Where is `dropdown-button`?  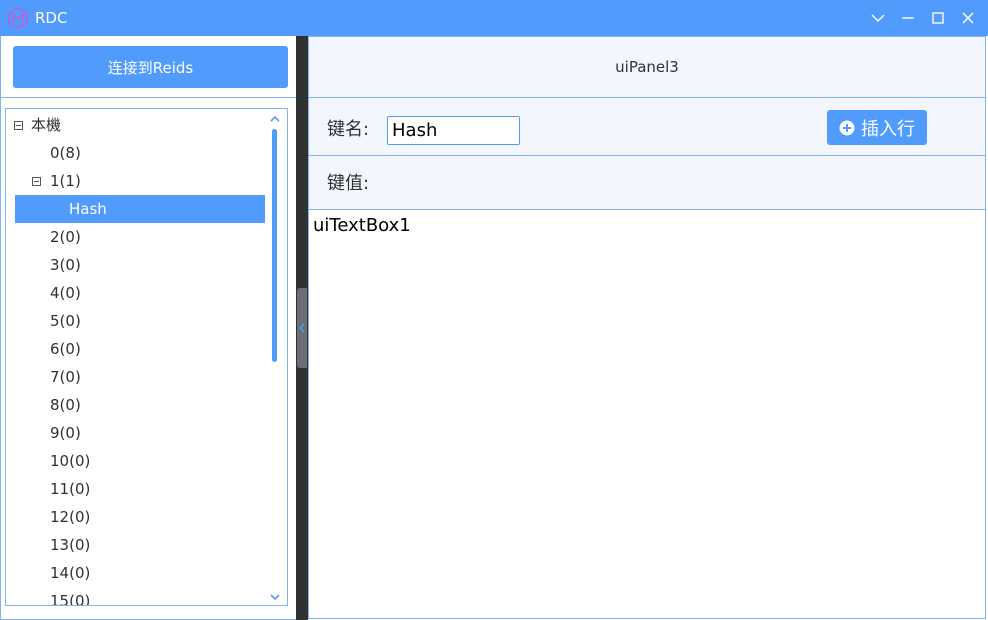
dropdown-button is located at coordinates (878, 18).